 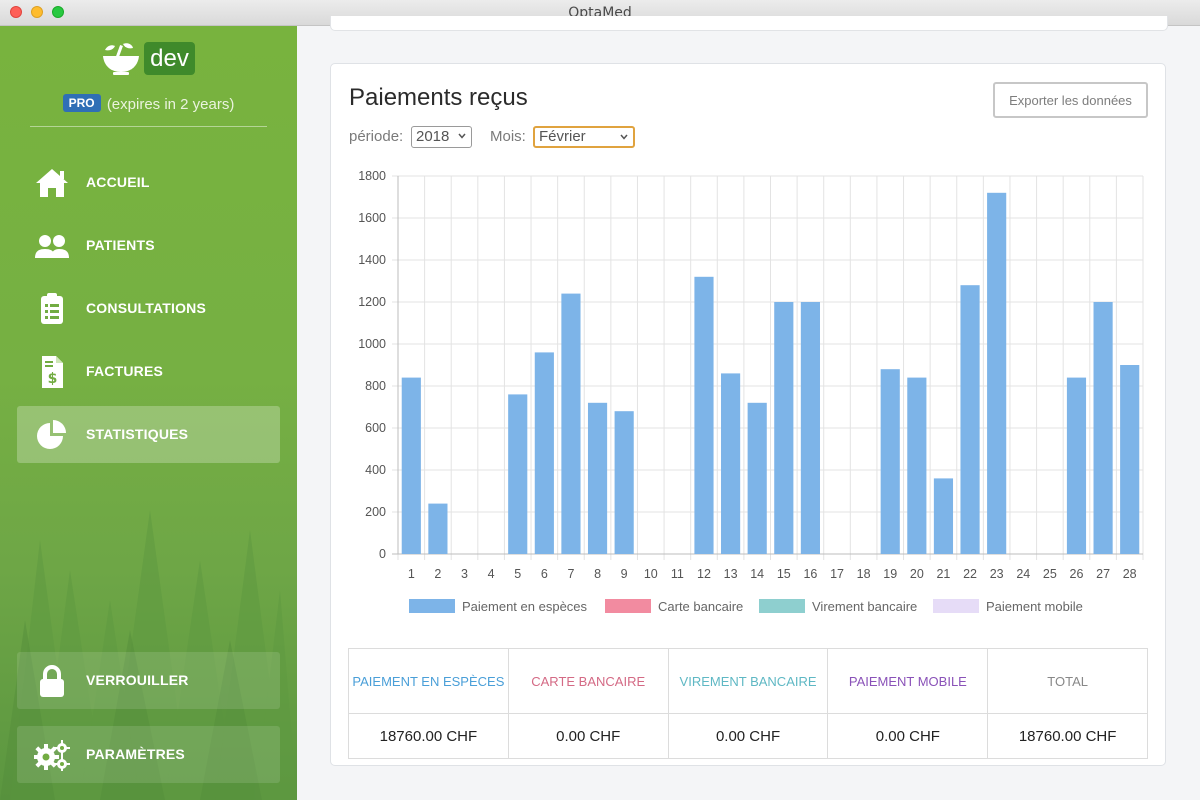 I want to click on y-tick-label: 800, so click(x=375, y=386).